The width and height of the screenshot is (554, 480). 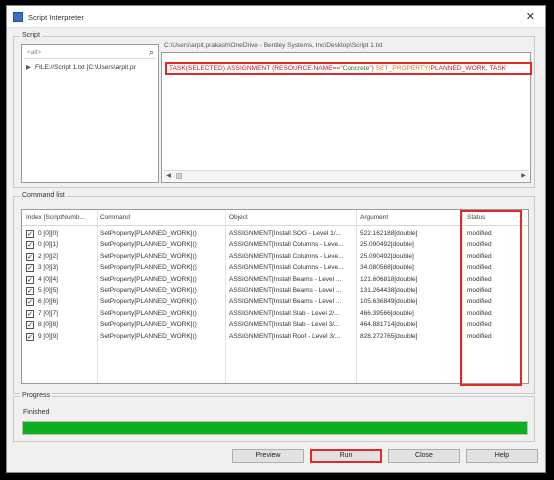 What do you see at coordinates (90, 53) in the screenshot?
I see `filter-input: <all> ⌕` at bounding box center [90, 53].